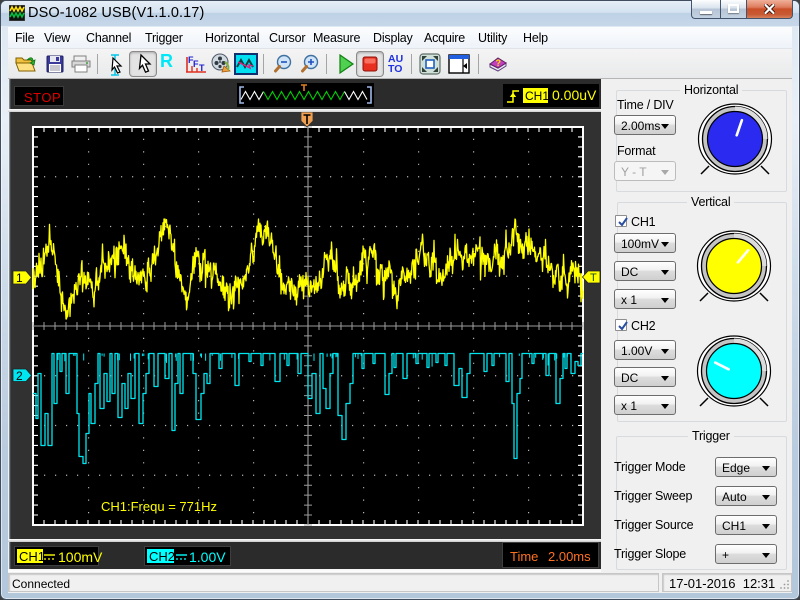 The width and height of the screenshot is (800, 600). What do you see at coordinates (537, 96) in the screenshot?
I see `svg-text: CH1` at bounding box center [537, 96].